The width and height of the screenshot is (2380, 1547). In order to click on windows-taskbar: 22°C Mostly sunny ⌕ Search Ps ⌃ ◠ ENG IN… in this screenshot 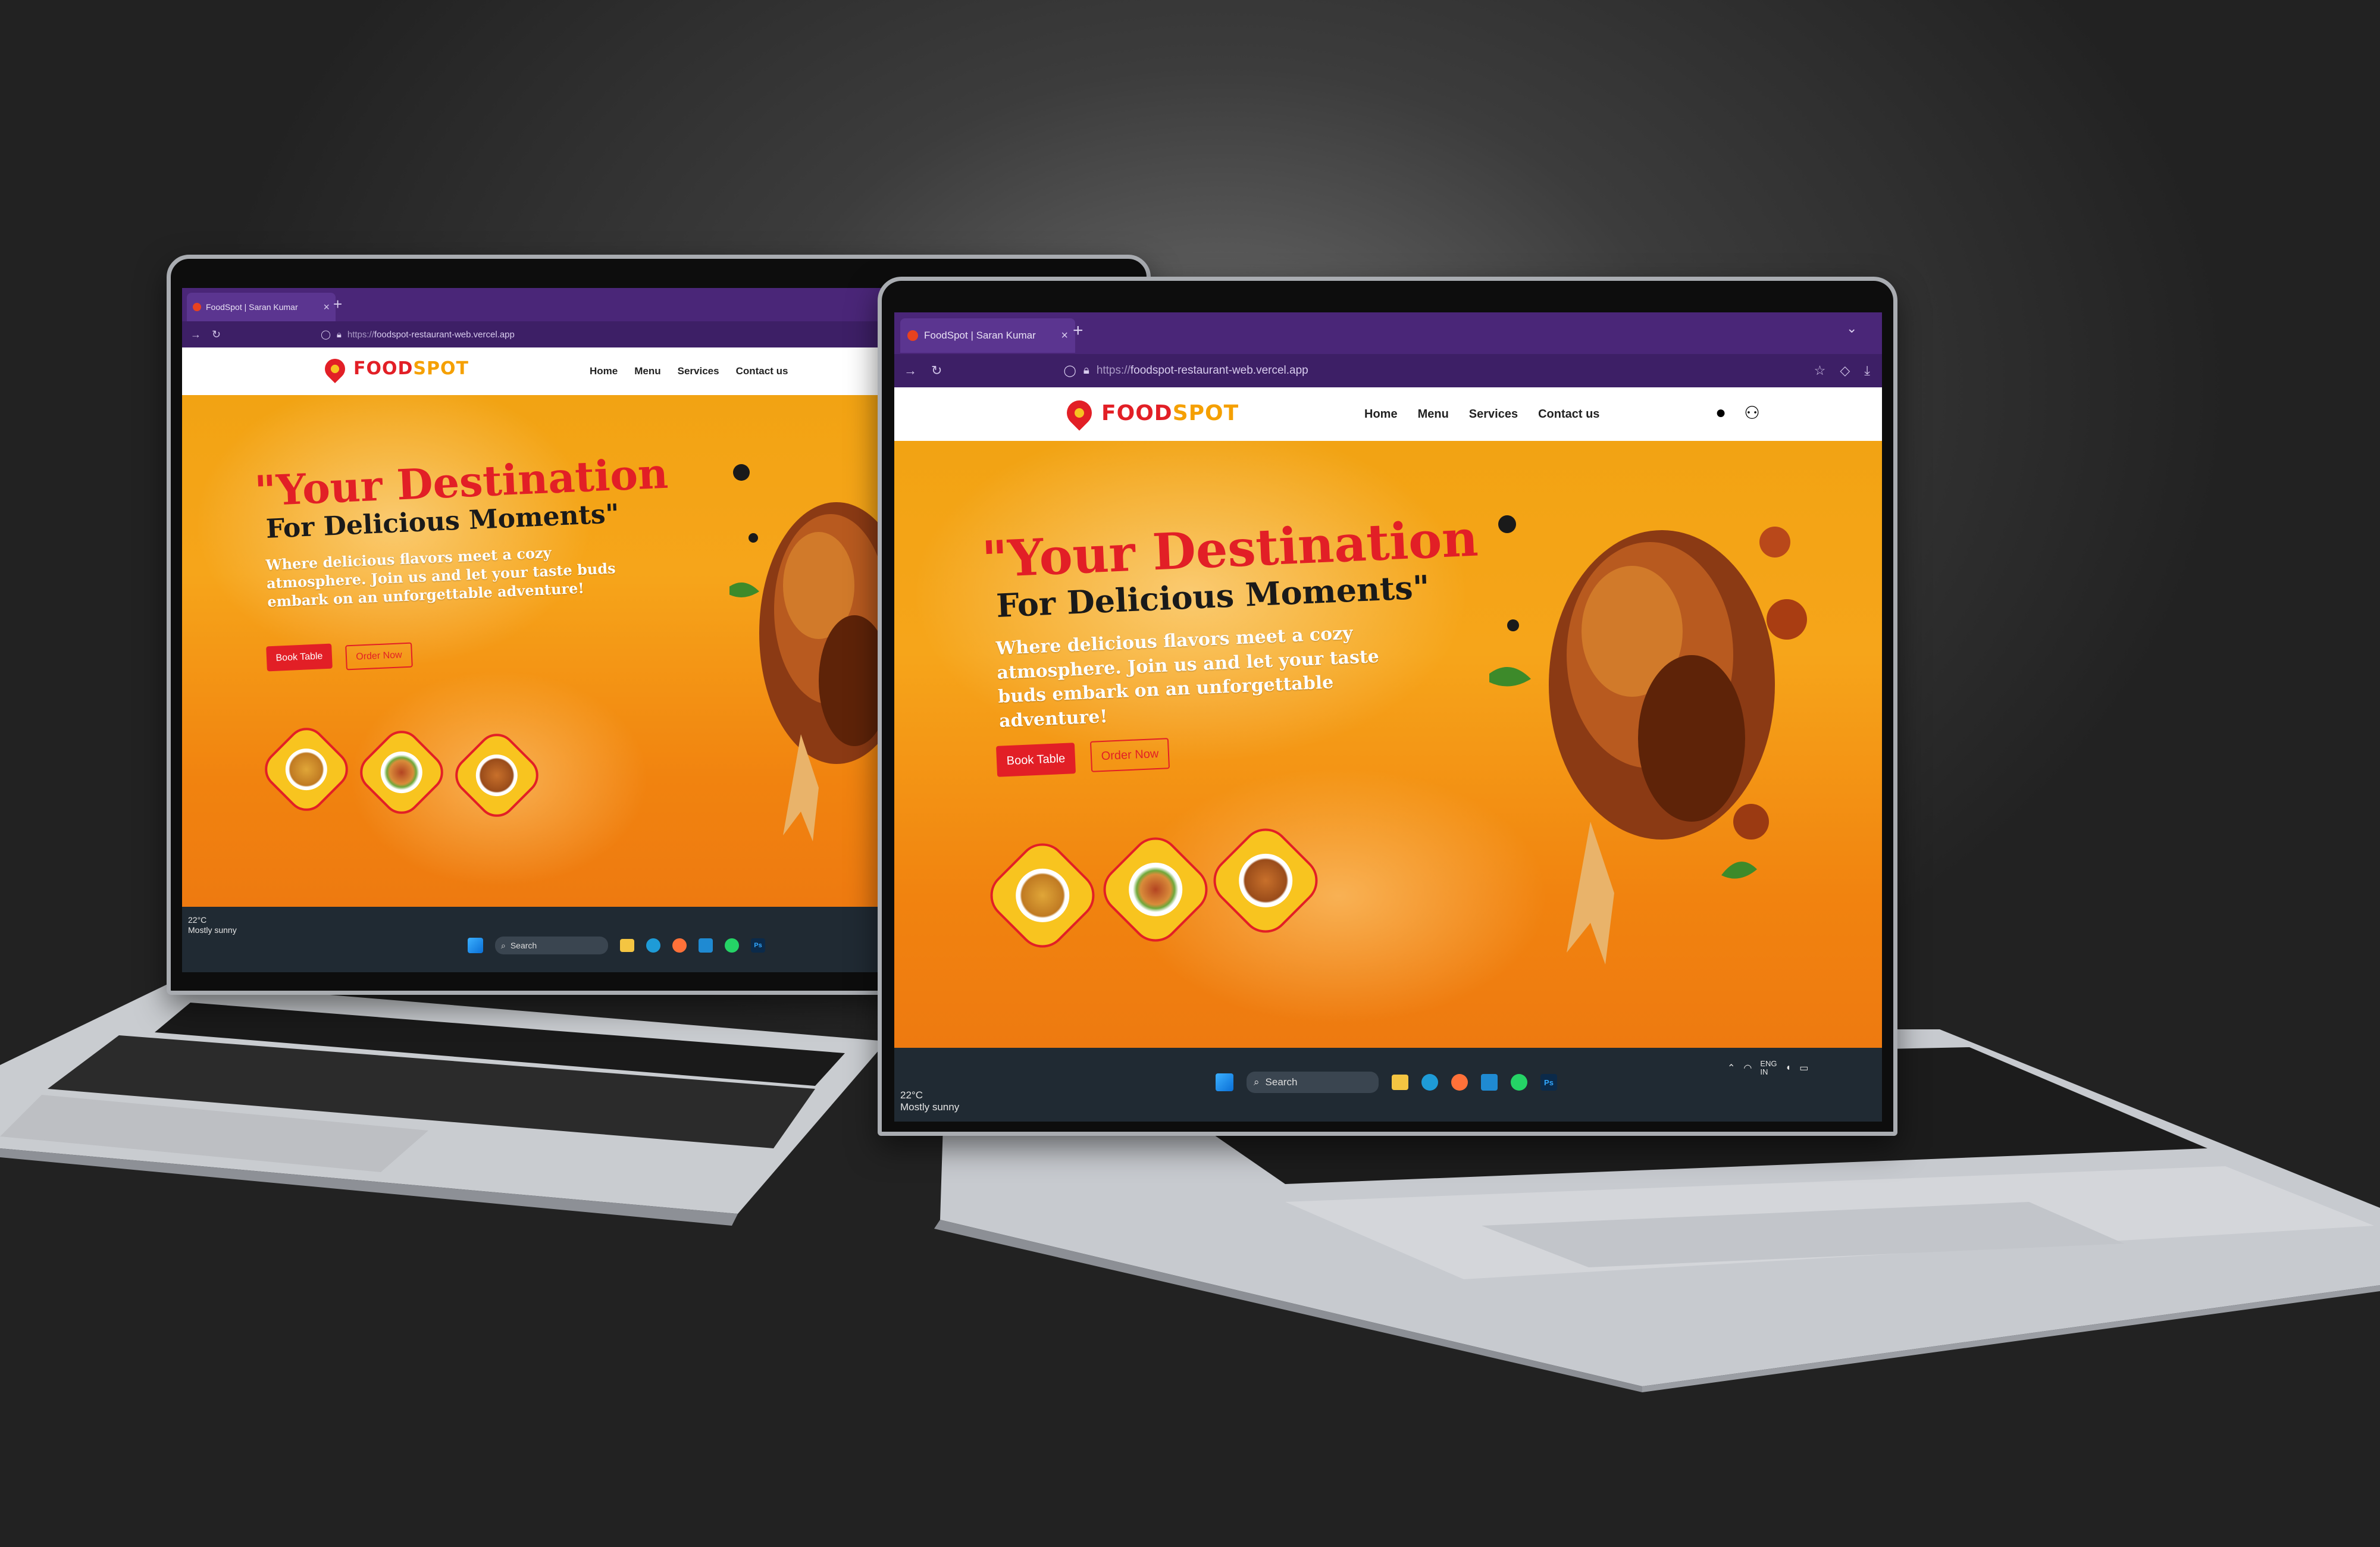, I will do `click(1388, 1085)`.